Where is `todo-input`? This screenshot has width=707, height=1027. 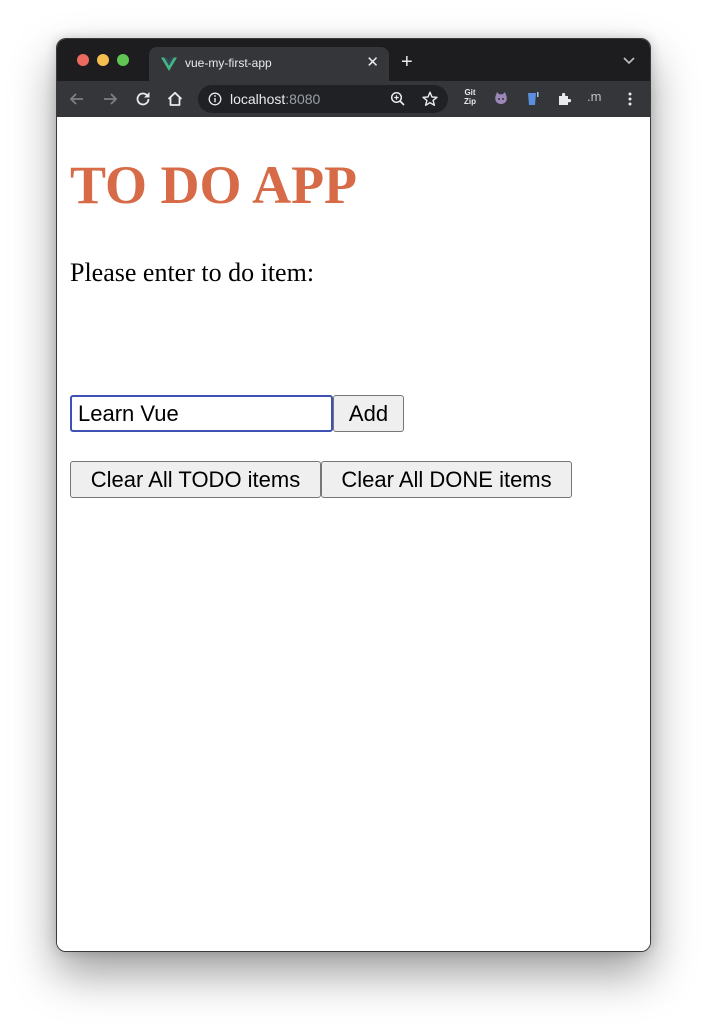 todo-input is located at coordinates (201, 413).